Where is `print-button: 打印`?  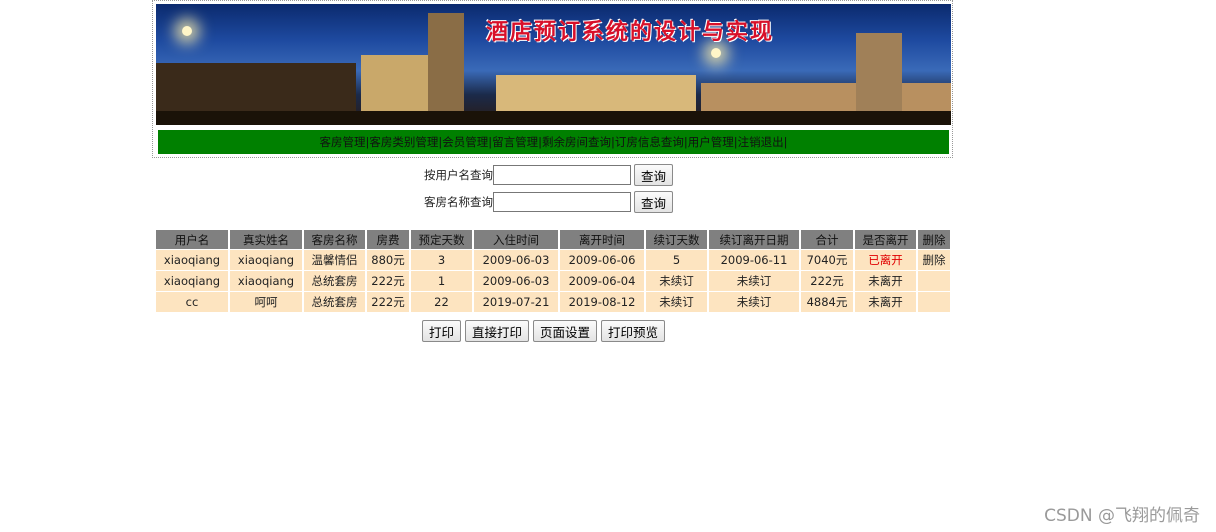
print-button: 打印 is located at coordinates (442, 331).